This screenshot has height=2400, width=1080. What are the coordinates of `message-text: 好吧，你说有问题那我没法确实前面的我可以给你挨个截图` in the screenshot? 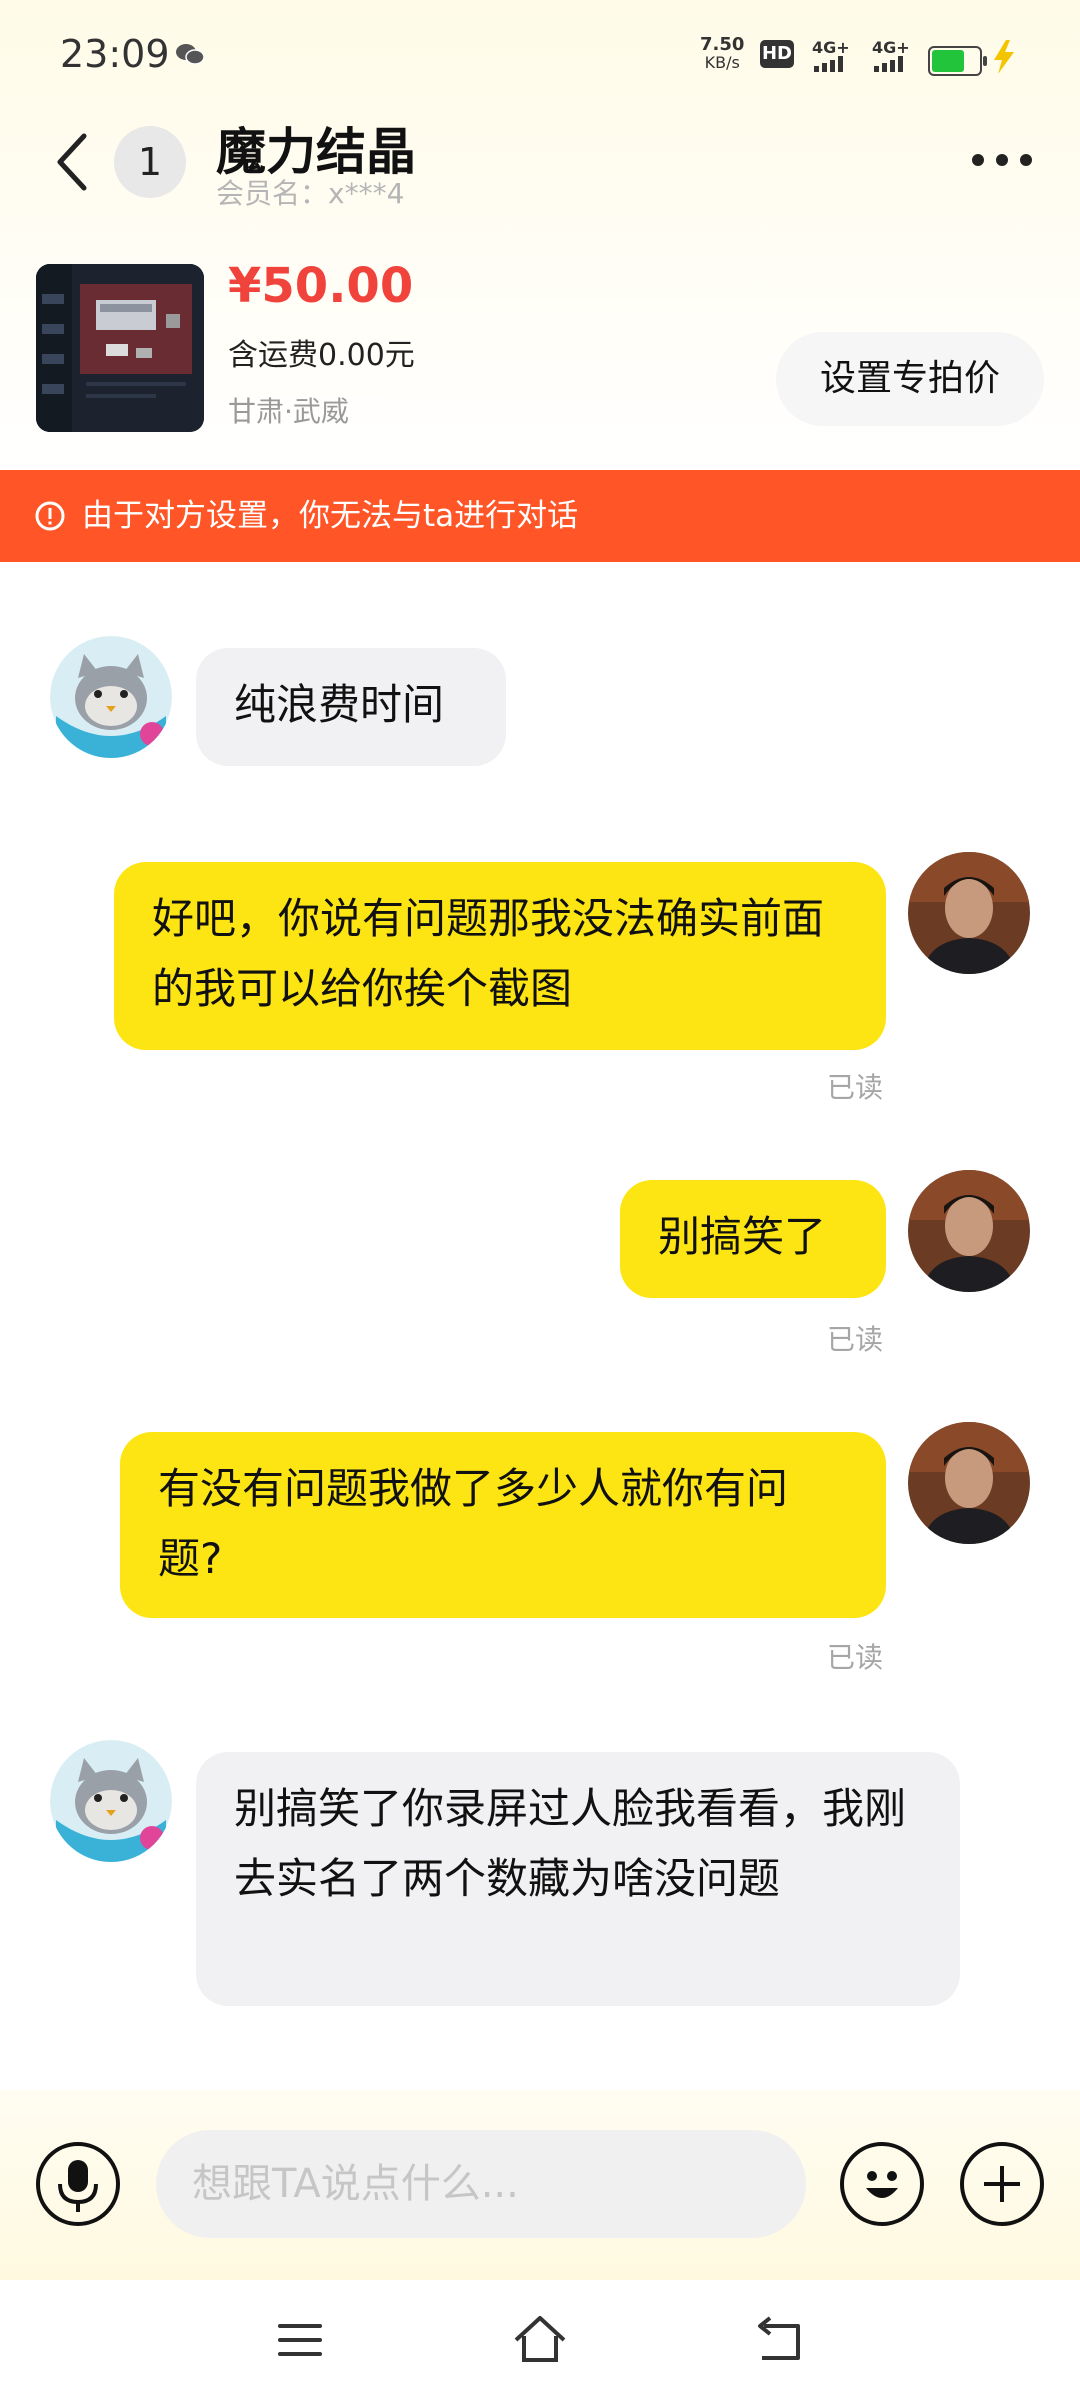 It's located at (488, 953).